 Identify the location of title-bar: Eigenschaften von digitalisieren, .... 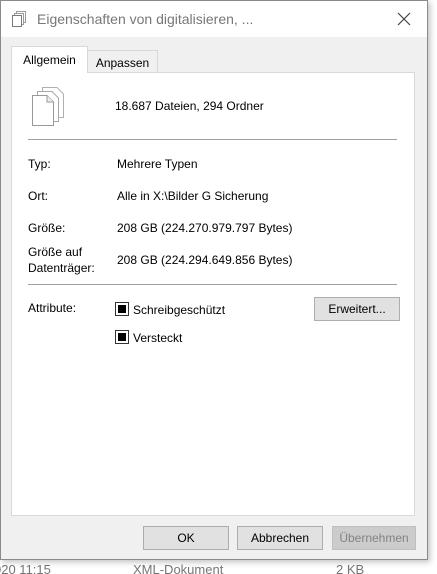
(214, 19).